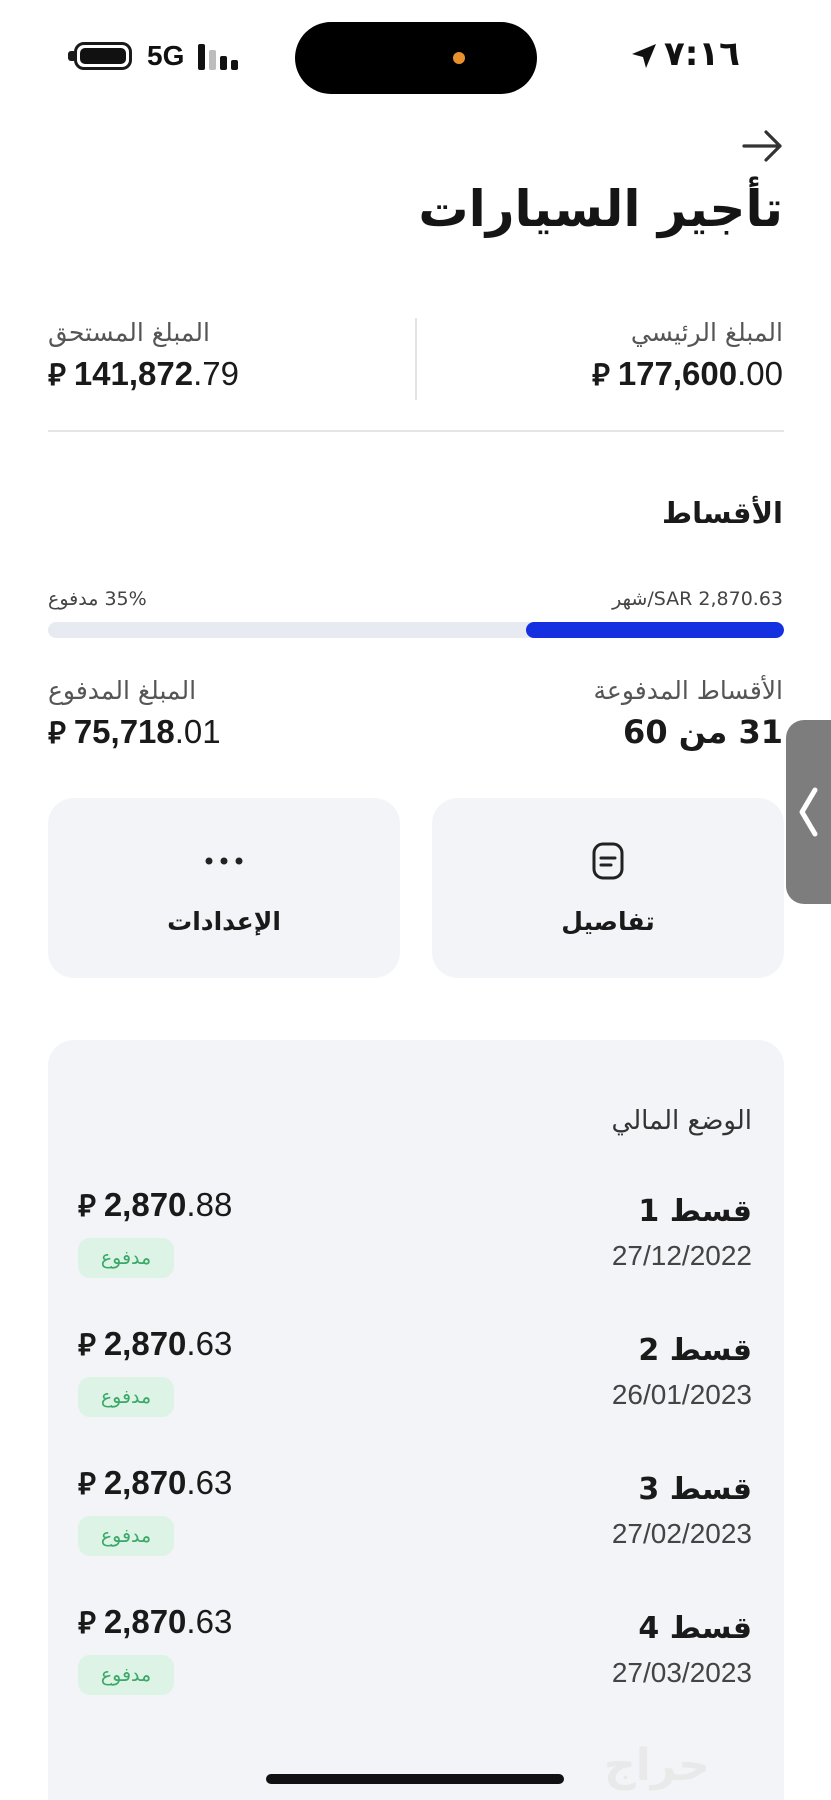  I want to click on installment-amount: ⃁ 2,870 .88, so click(155, 1205).